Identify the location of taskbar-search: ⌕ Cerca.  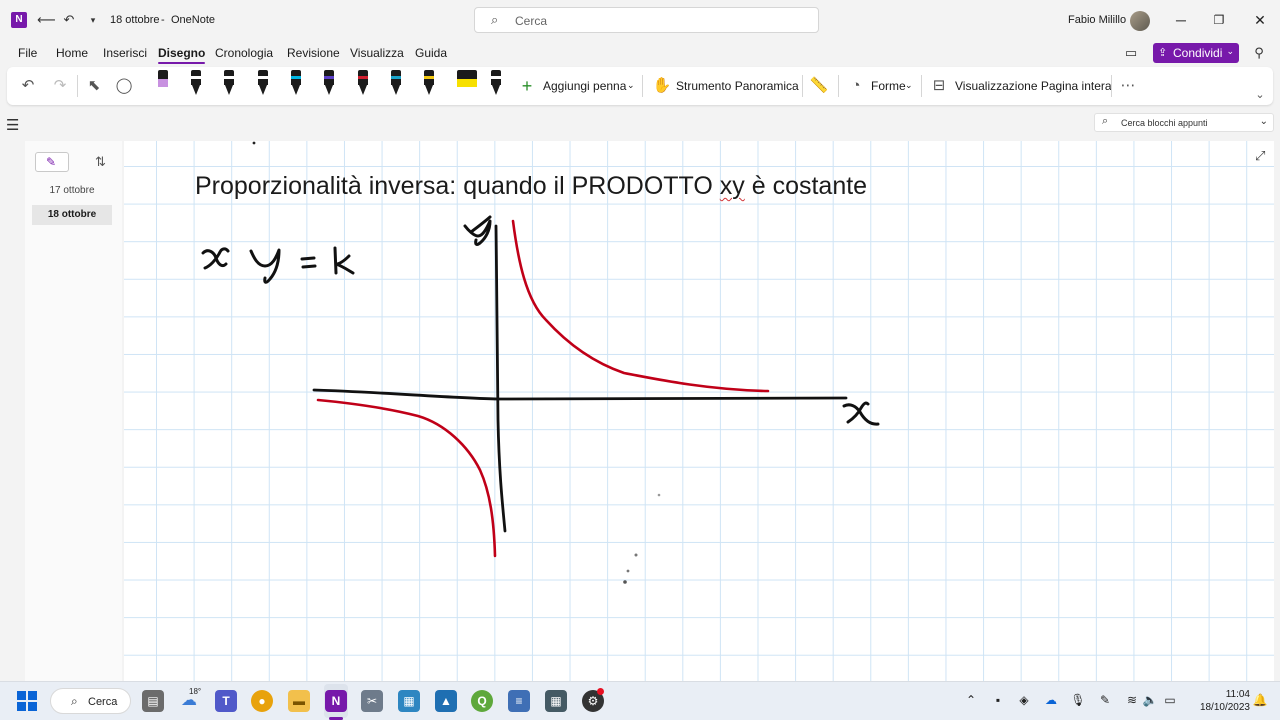
(90, 701).